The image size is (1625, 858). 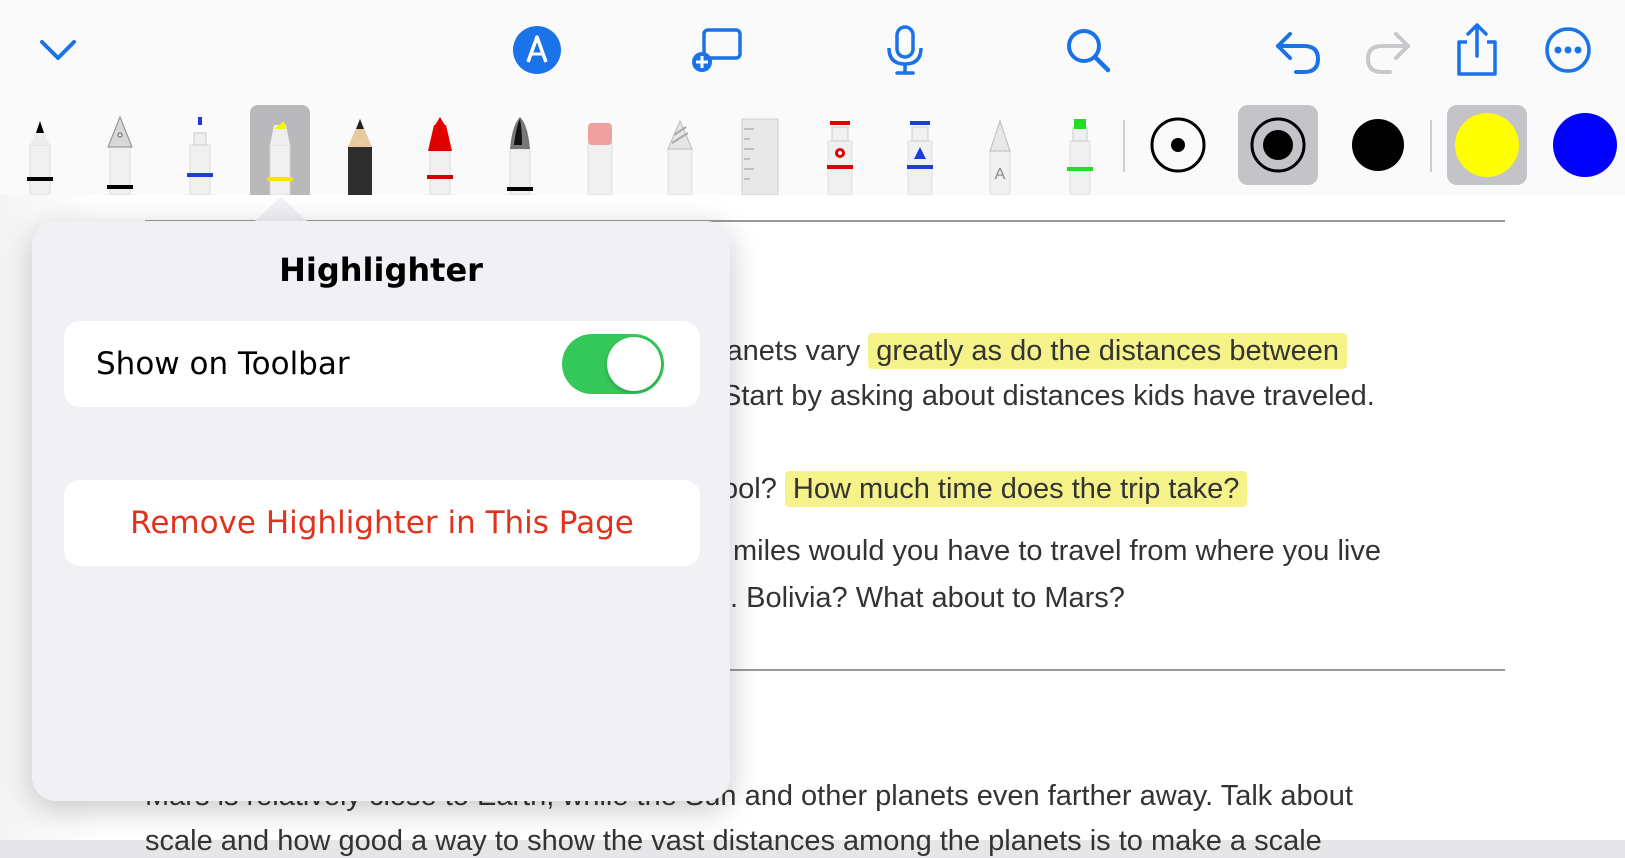 What do you see at coordinates (1107, 351) in the screenshot?
I see `highlighted-text: greatly as do the distances between` at bounding box center [1107, 351].